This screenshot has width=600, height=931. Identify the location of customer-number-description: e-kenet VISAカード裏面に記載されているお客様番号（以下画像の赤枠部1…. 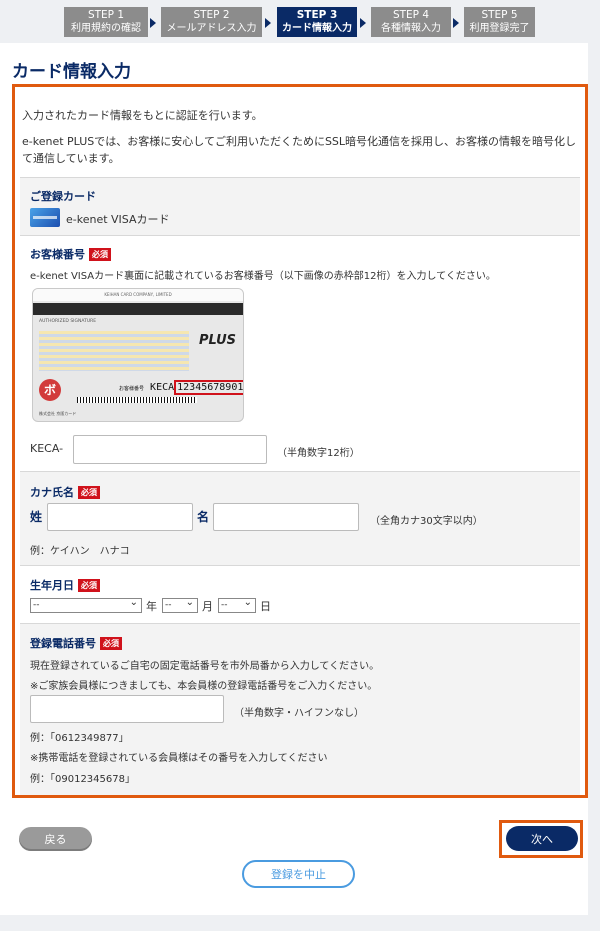
(263, 276).